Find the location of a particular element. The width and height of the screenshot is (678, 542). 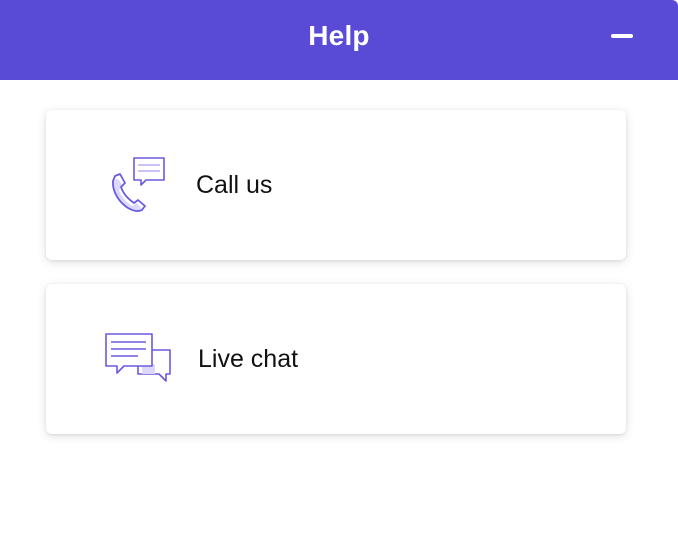

chat-bubbles-icon is located at coordinates (138, 357).